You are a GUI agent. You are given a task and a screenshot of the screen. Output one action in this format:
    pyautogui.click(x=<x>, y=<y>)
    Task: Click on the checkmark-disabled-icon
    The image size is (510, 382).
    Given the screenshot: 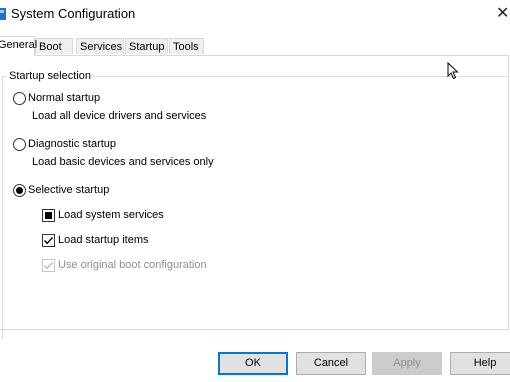 What is the action you would take?
    pyautogui.click(x=48, y=265)
    